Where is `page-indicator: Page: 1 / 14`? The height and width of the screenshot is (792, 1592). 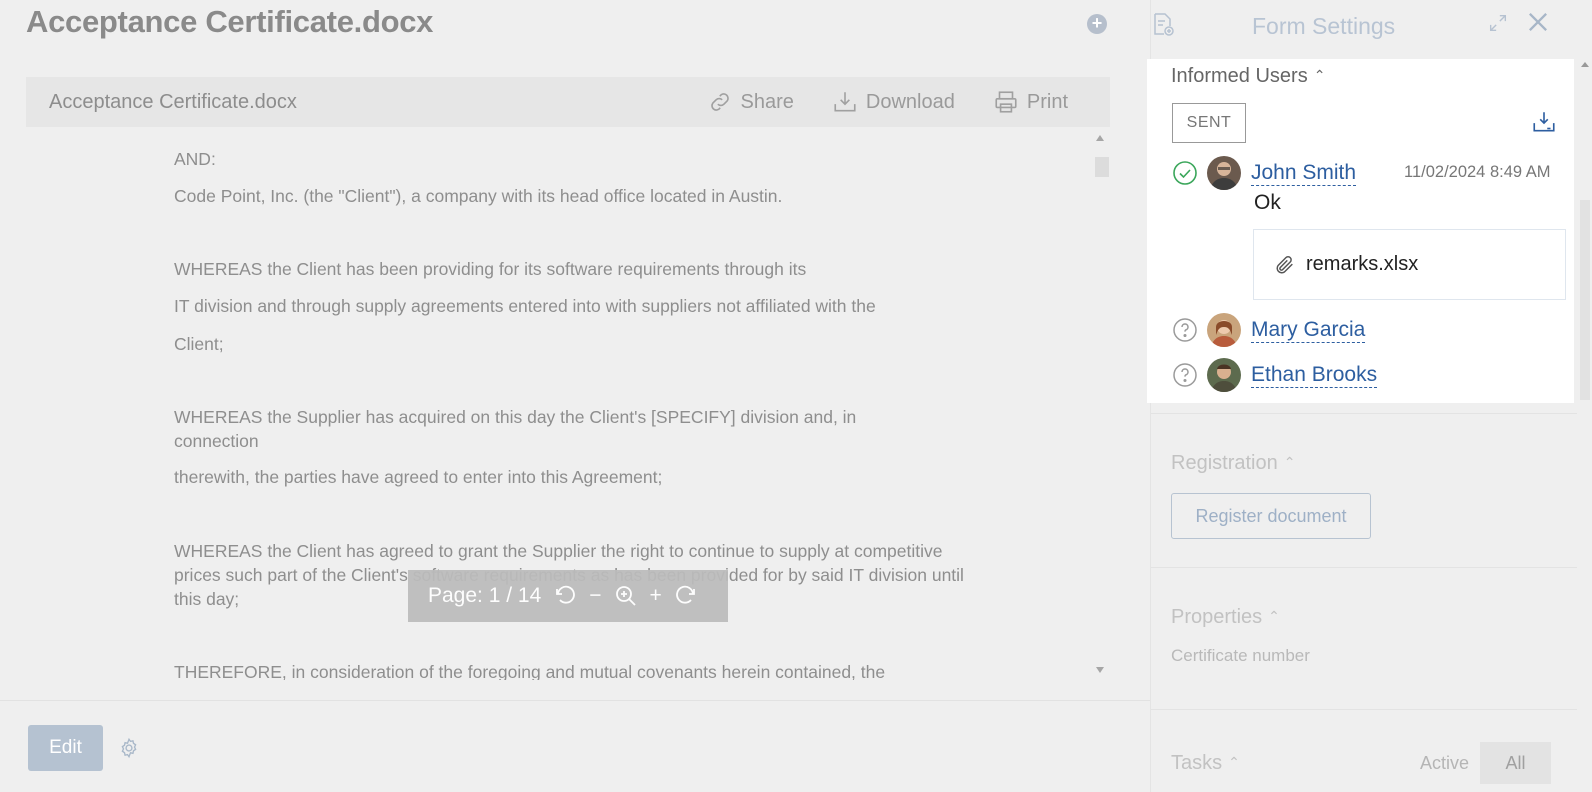 page-indicator: Page: 1 / 14 is located at coordinates (485, 595).